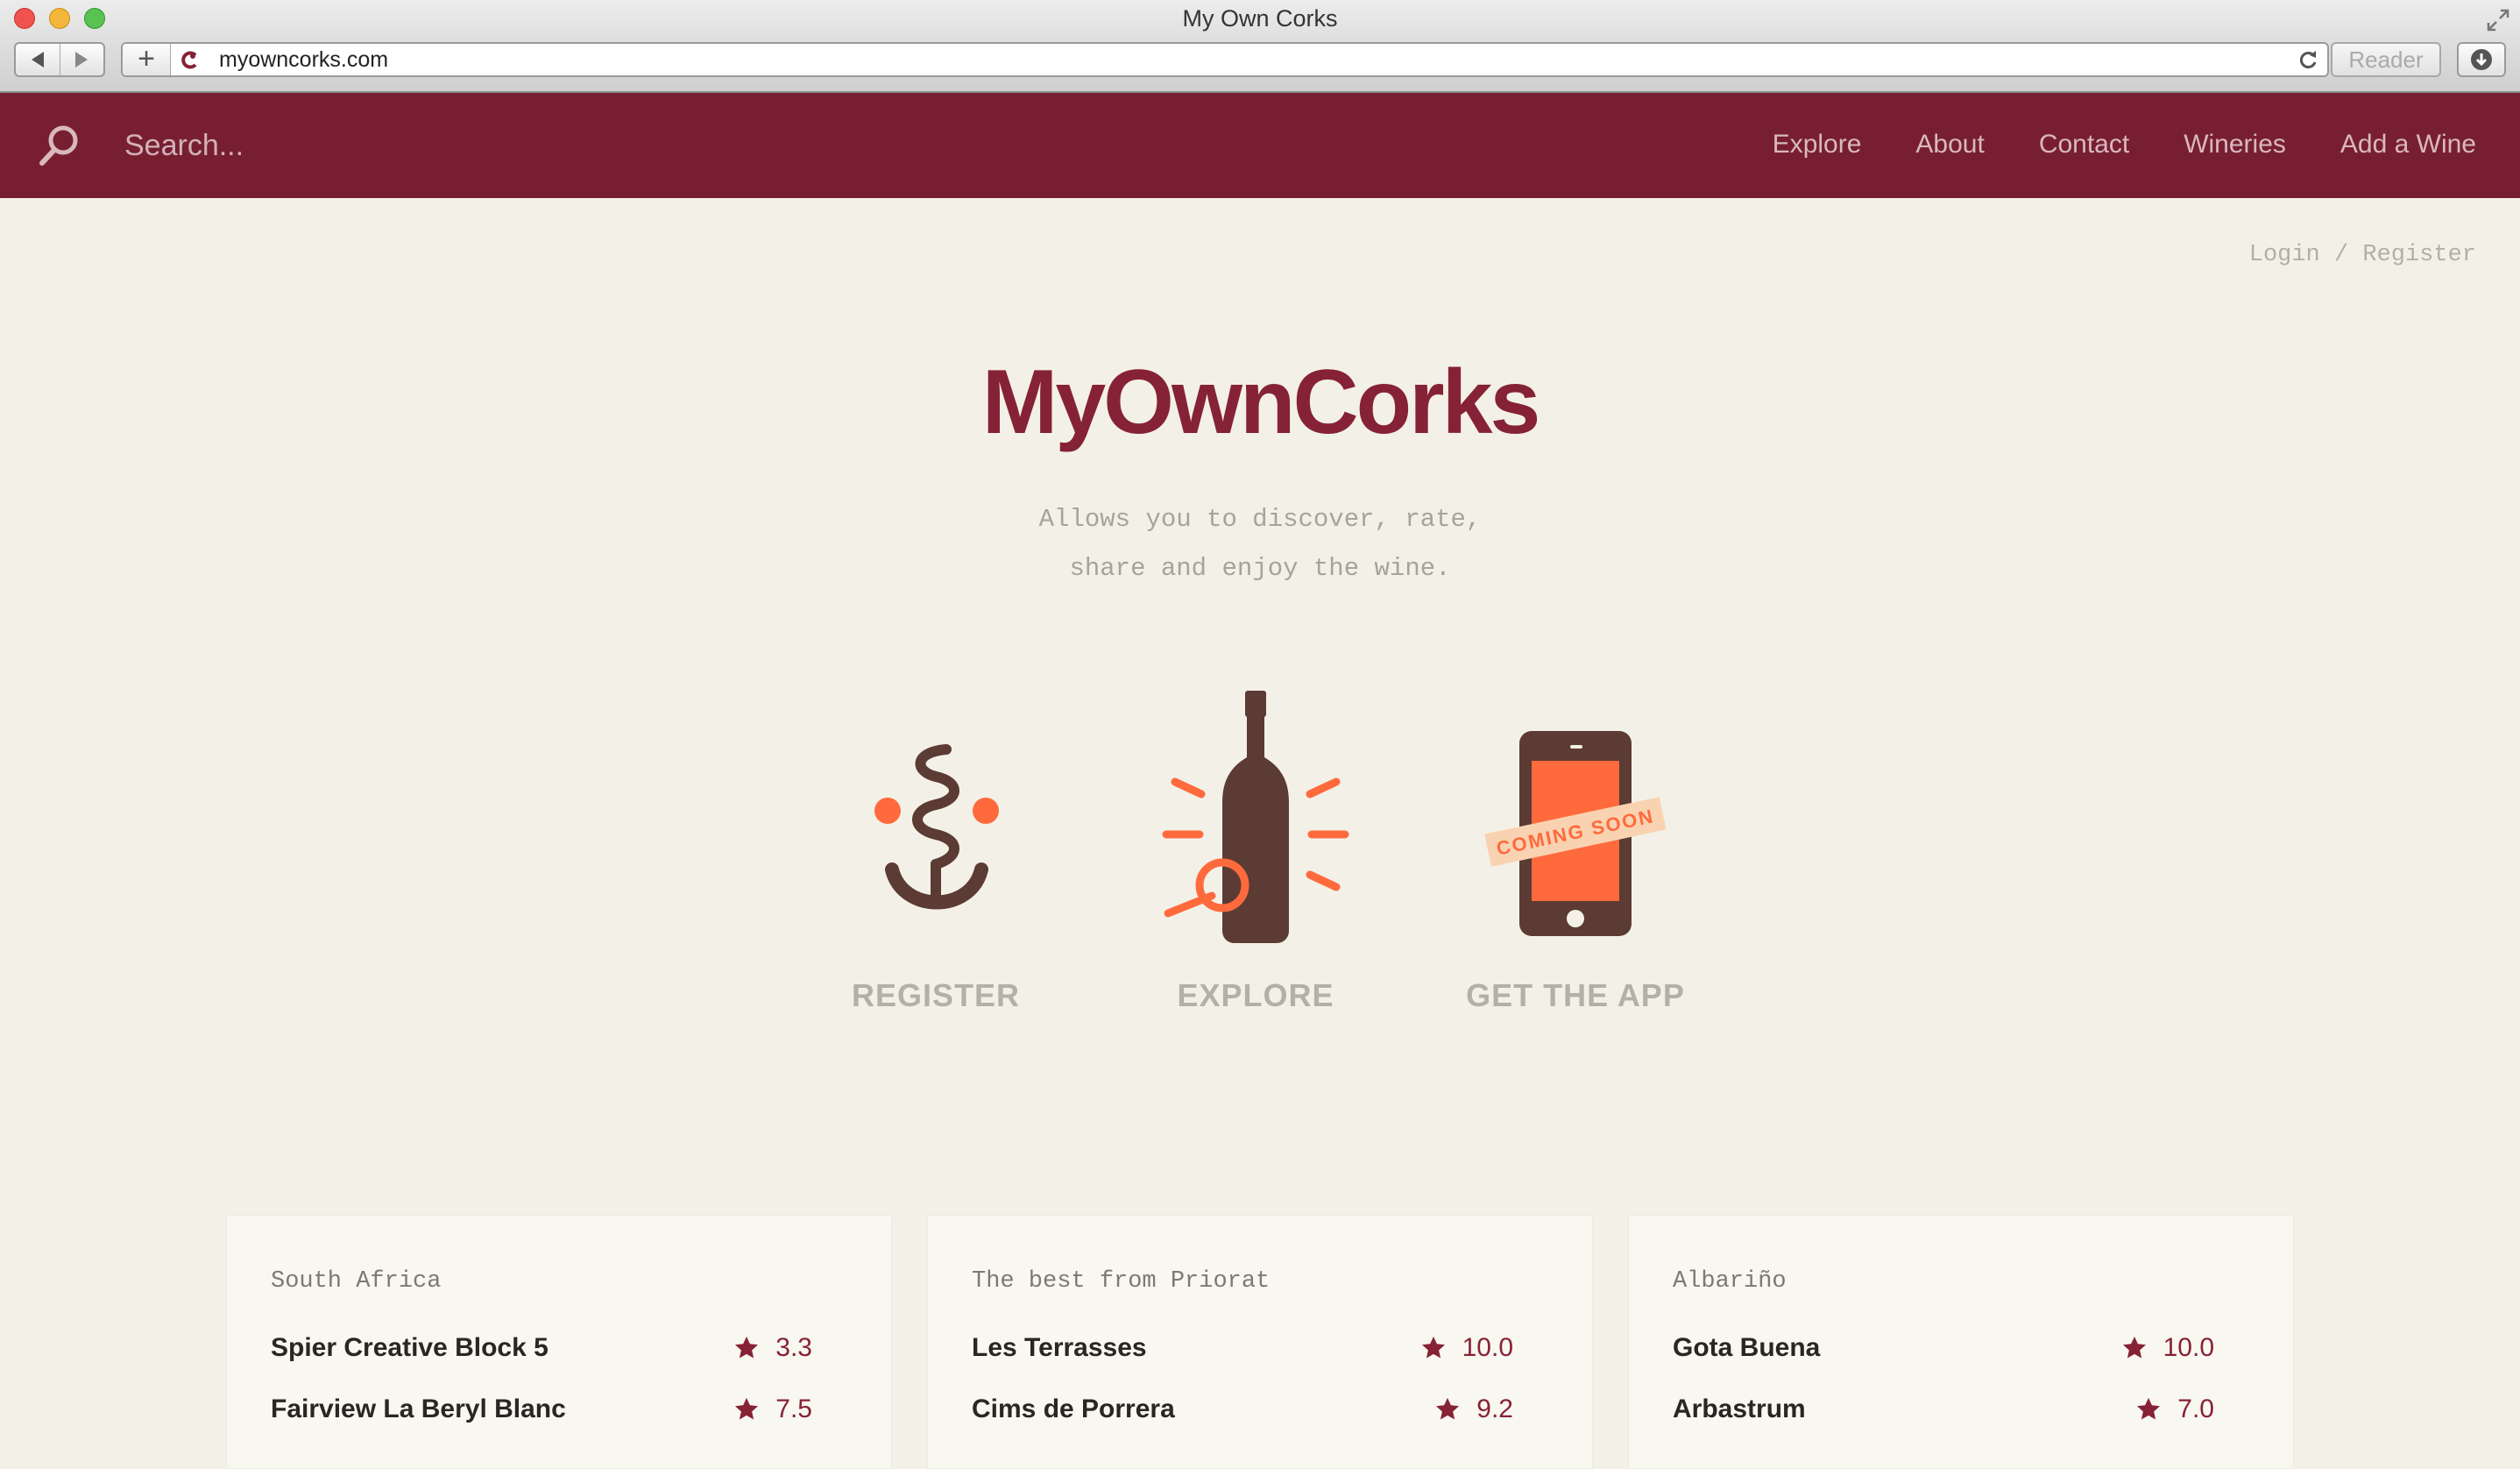 This screenshot has width=2520, height=1469. Describe the element at coordinates (431, 145) in the screenshot. I see `search-input` at that location.